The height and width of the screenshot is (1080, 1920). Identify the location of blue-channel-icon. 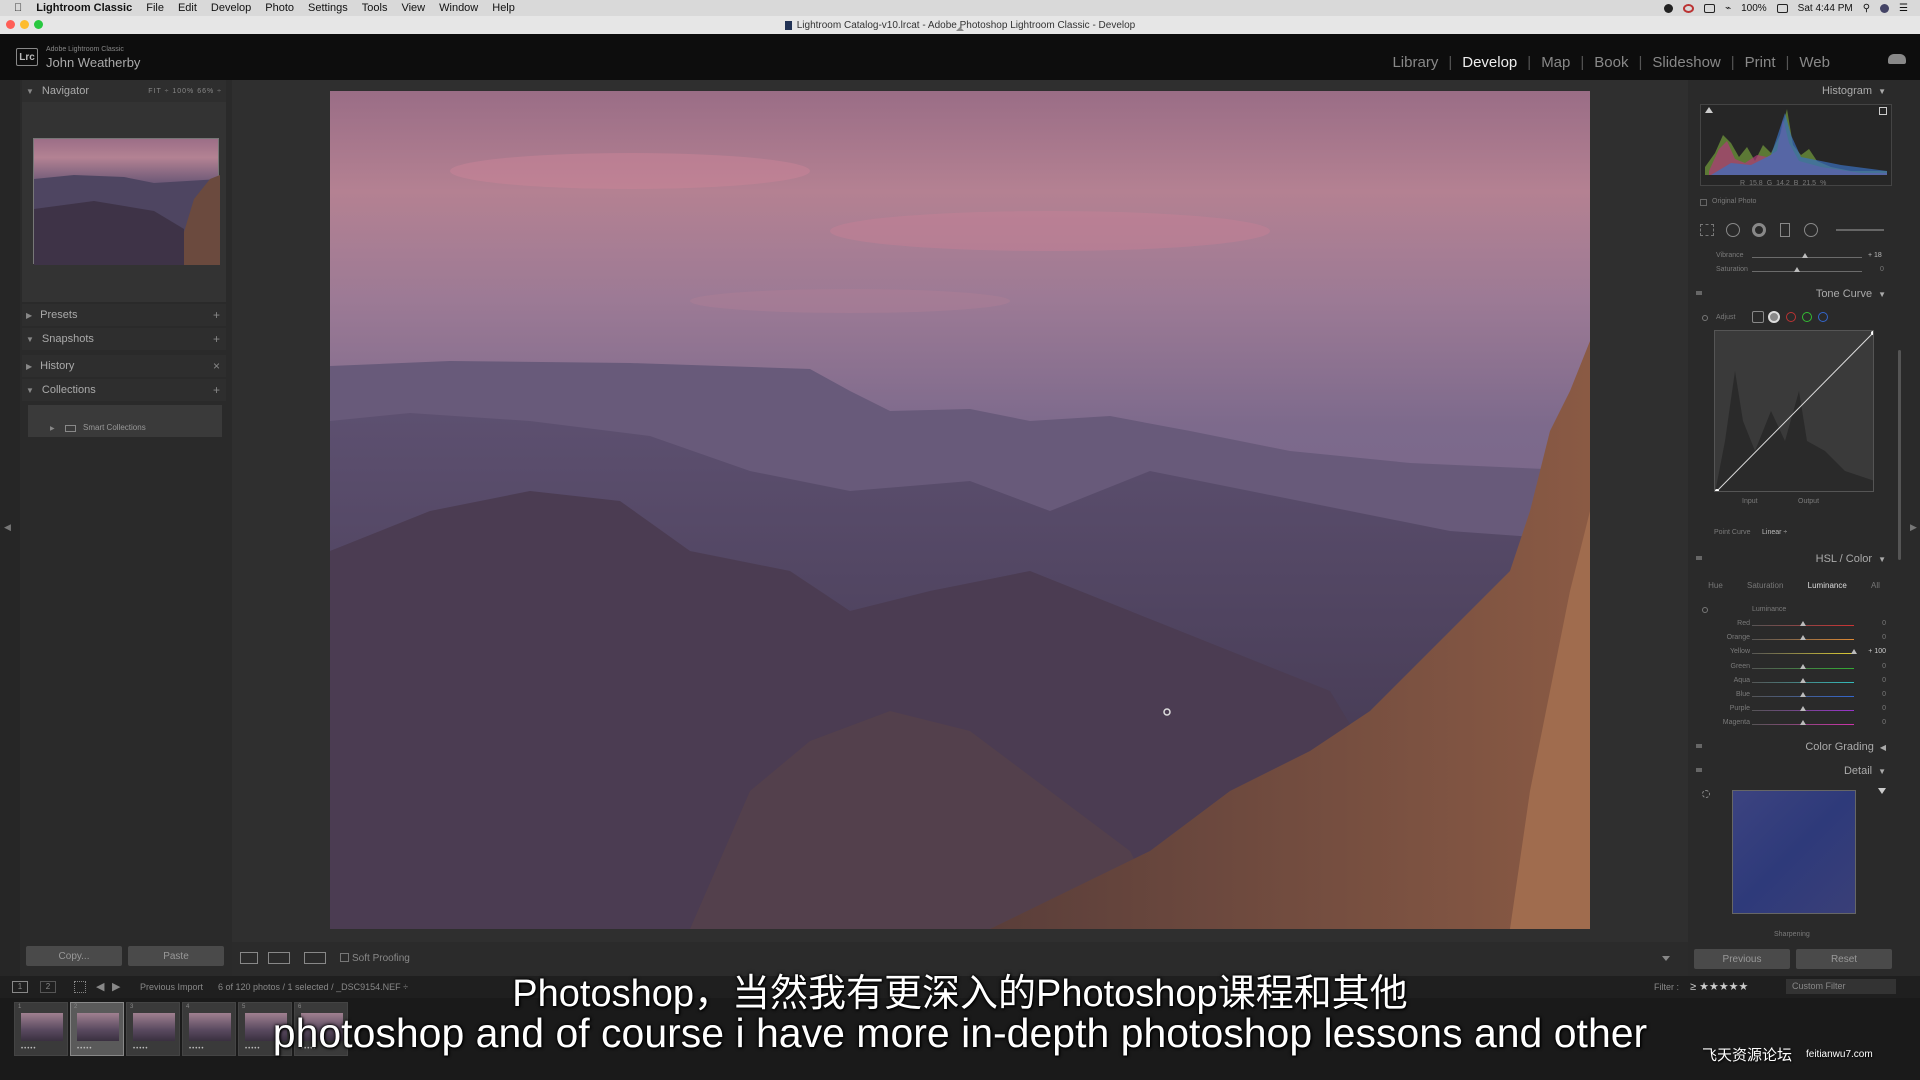
(1823, 317).